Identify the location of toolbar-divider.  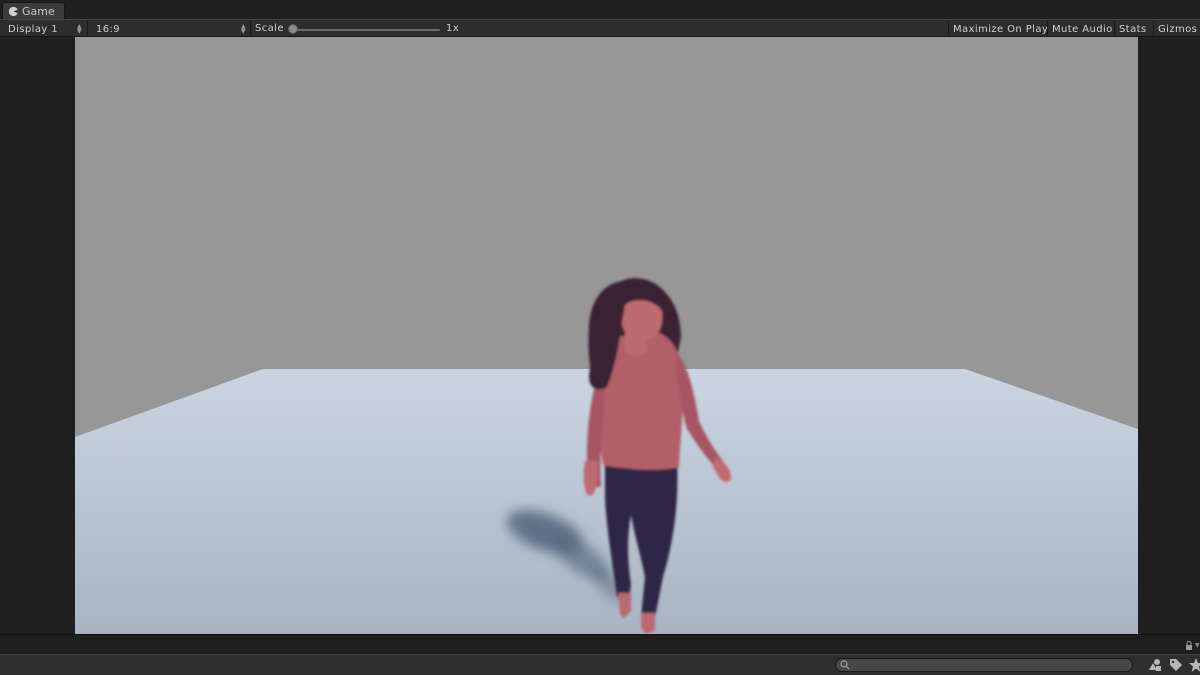
(250, 29).